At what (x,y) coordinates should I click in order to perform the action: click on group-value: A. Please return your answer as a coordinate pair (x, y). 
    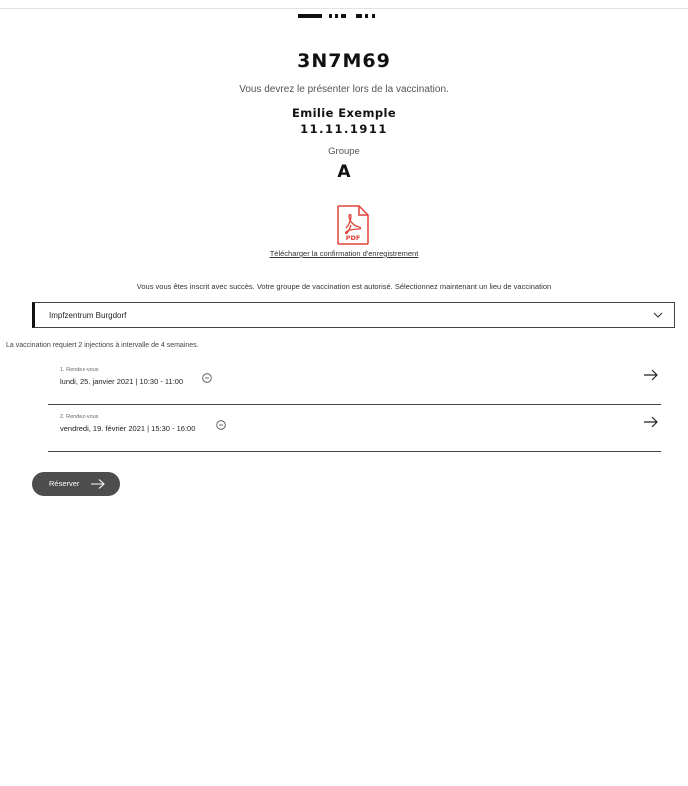
    Looking at the image, I should click on (344, 172).